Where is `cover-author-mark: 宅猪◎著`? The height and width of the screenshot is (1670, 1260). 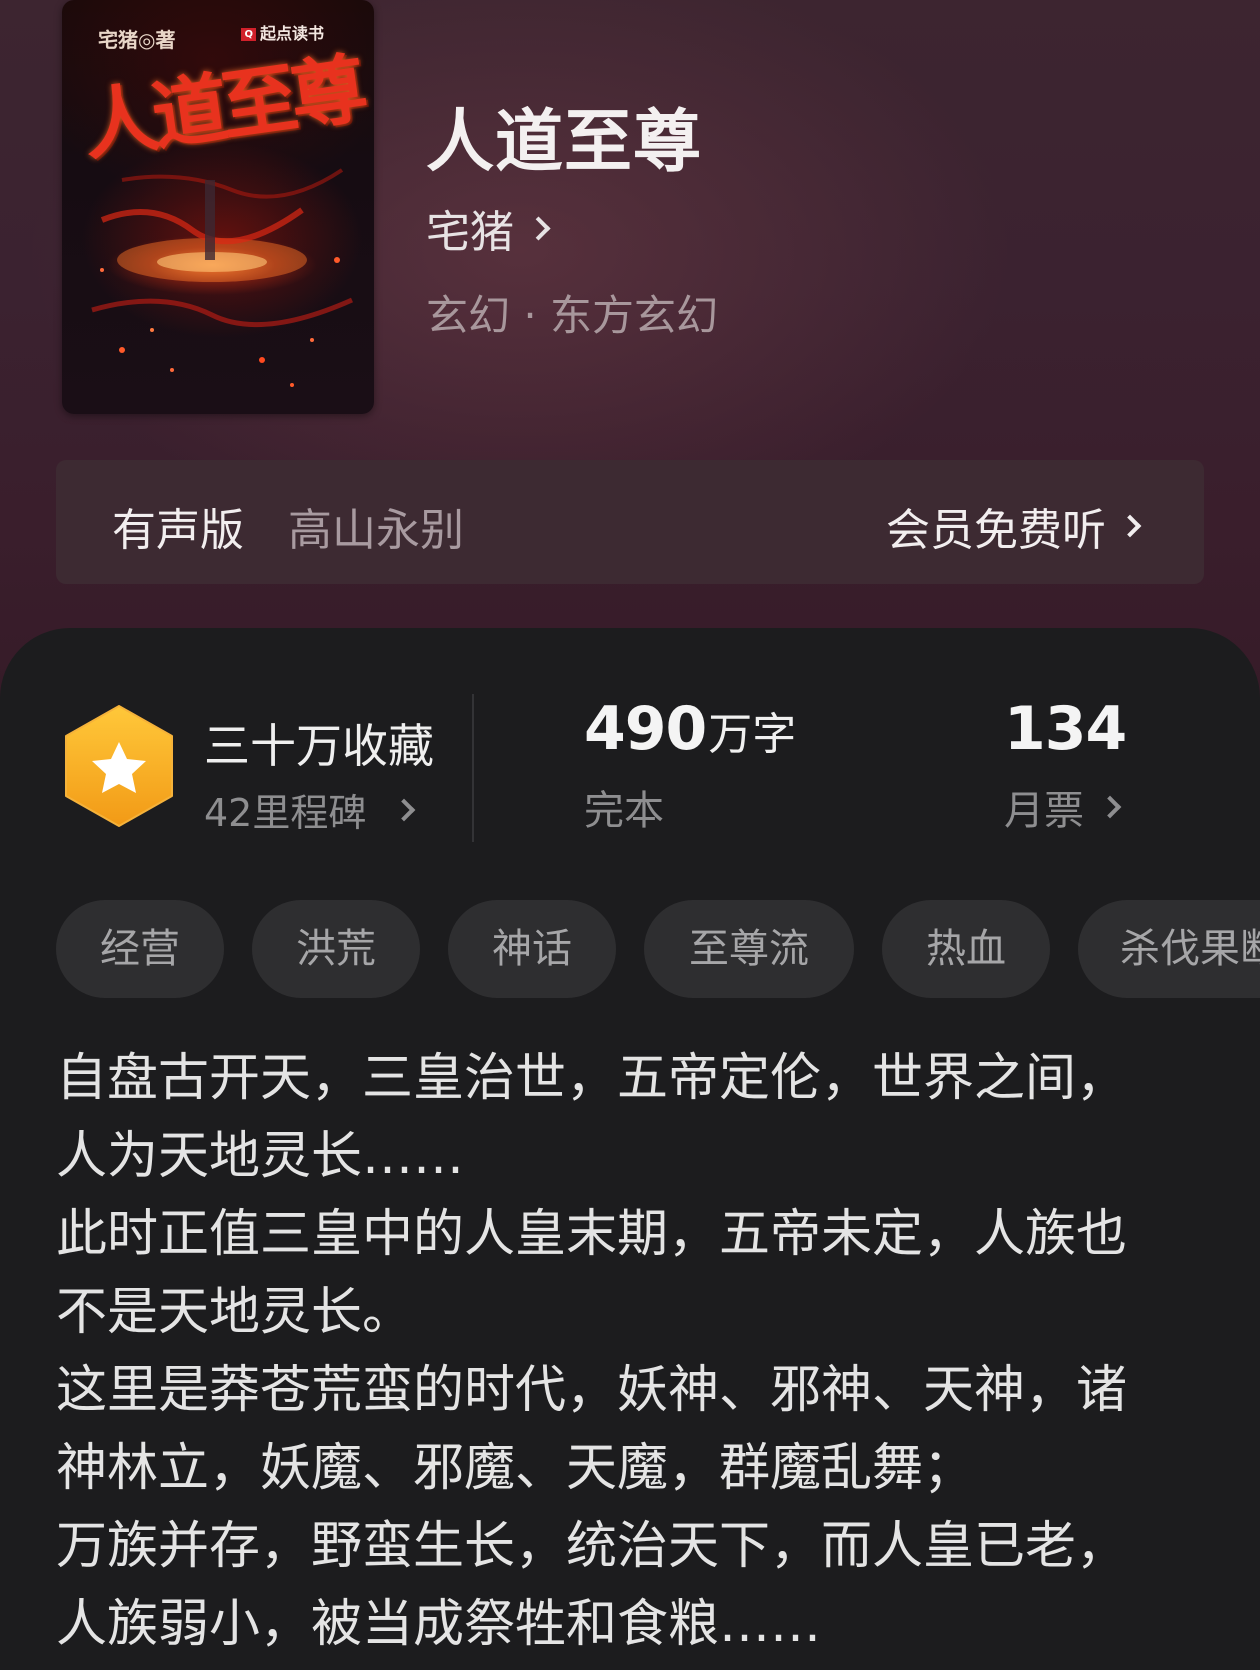
cover-author-mark: 宅猪◎著 is located at coordinates (137, 40).